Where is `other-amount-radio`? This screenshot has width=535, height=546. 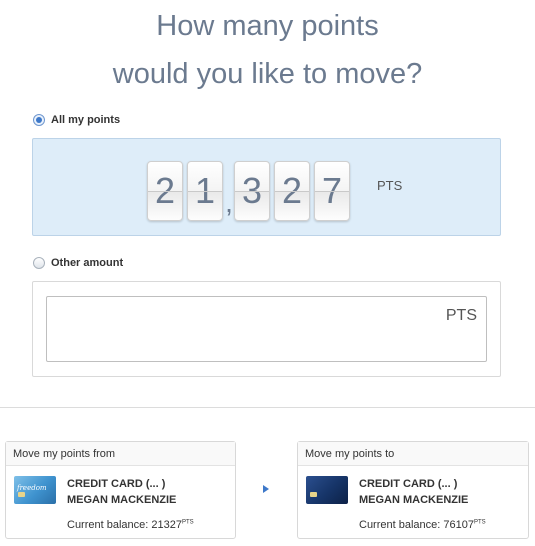 other-amount-radio is located at coordinates (39, 263).